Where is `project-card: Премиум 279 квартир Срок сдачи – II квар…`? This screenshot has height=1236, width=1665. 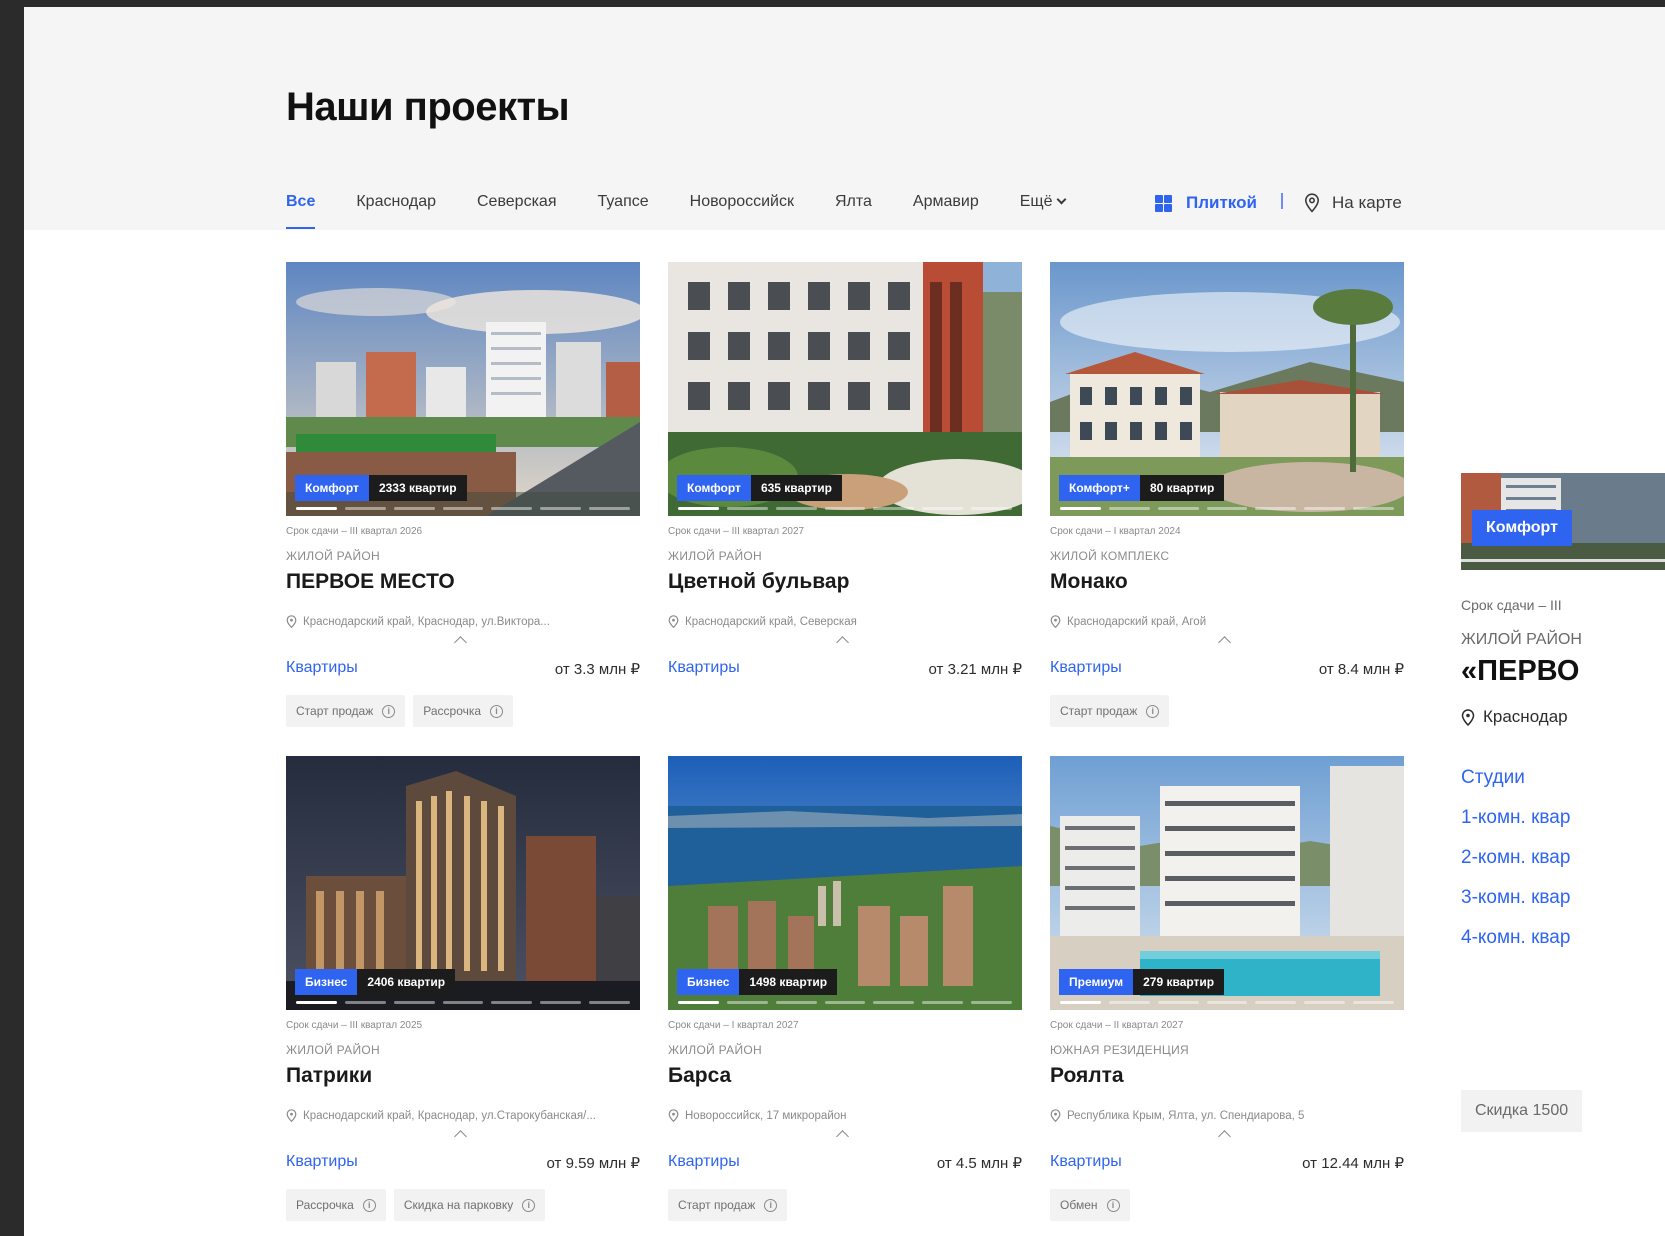
project-card: Премиум 279 квартир Срок сдачи – II квар… is located at coordinates (1227, 988).